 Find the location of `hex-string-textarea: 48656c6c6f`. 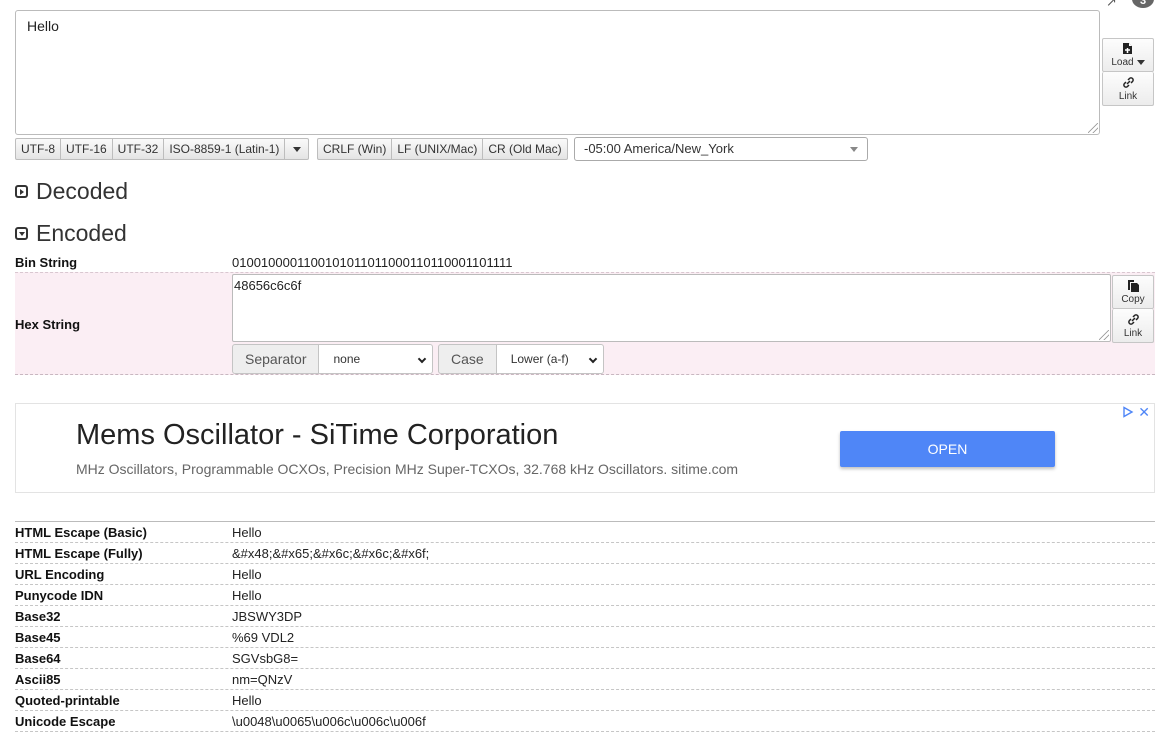

hex-string-textarea: 48656c6c6f is located at coordinates (671, 308).